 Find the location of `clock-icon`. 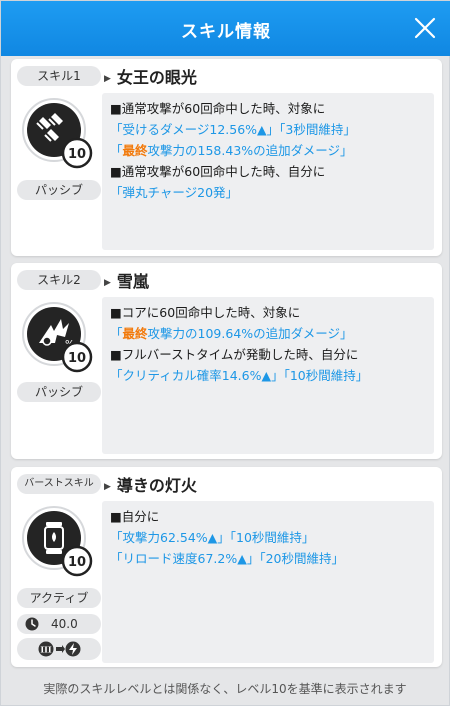

clock-icon is located at coordinates (32, 624).